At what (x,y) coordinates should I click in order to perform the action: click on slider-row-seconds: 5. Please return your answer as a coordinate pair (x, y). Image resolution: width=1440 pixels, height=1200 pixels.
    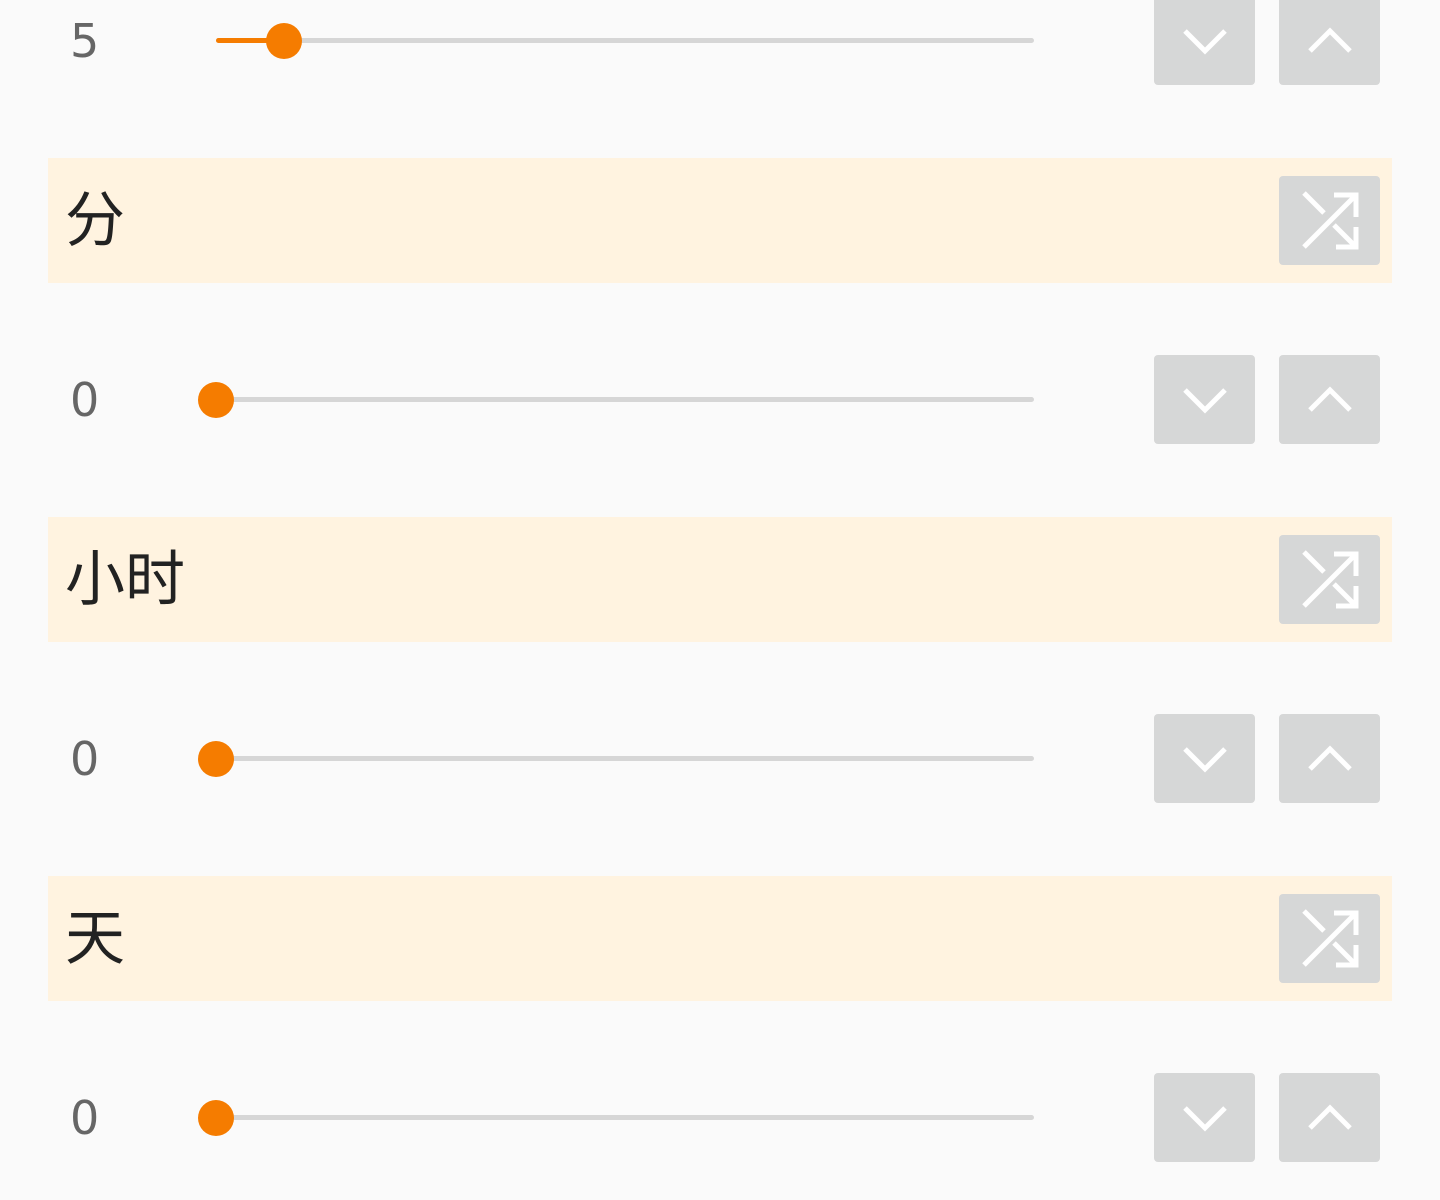
    Looking at the image, I should click on (720, 43).